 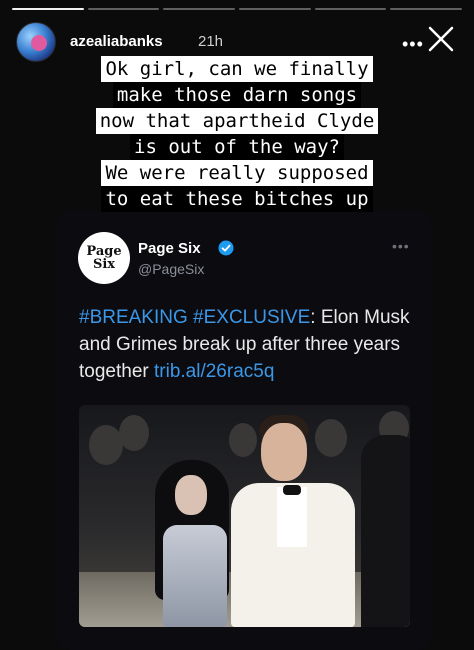 I want to click on caption-line: make those darn songs, so click(x=237, y=95).